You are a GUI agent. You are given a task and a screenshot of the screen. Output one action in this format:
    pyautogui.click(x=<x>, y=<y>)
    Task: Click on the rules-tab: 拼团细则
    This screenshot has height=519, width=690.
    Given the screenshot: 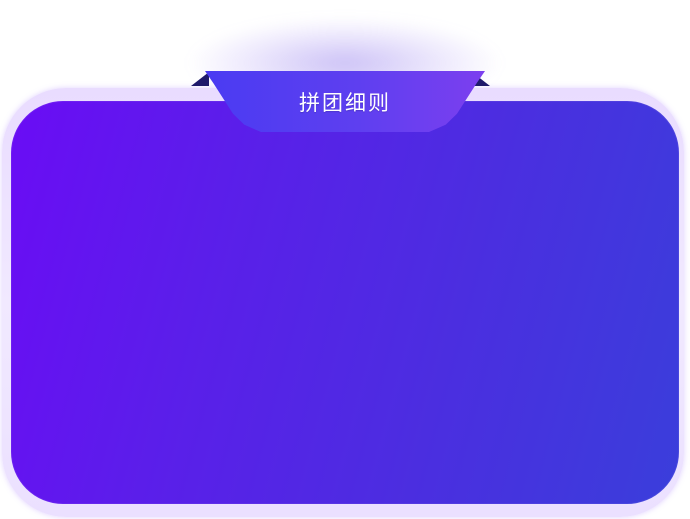 What is the action you would take?
    pyautogui.click(x=345, y=101)
    